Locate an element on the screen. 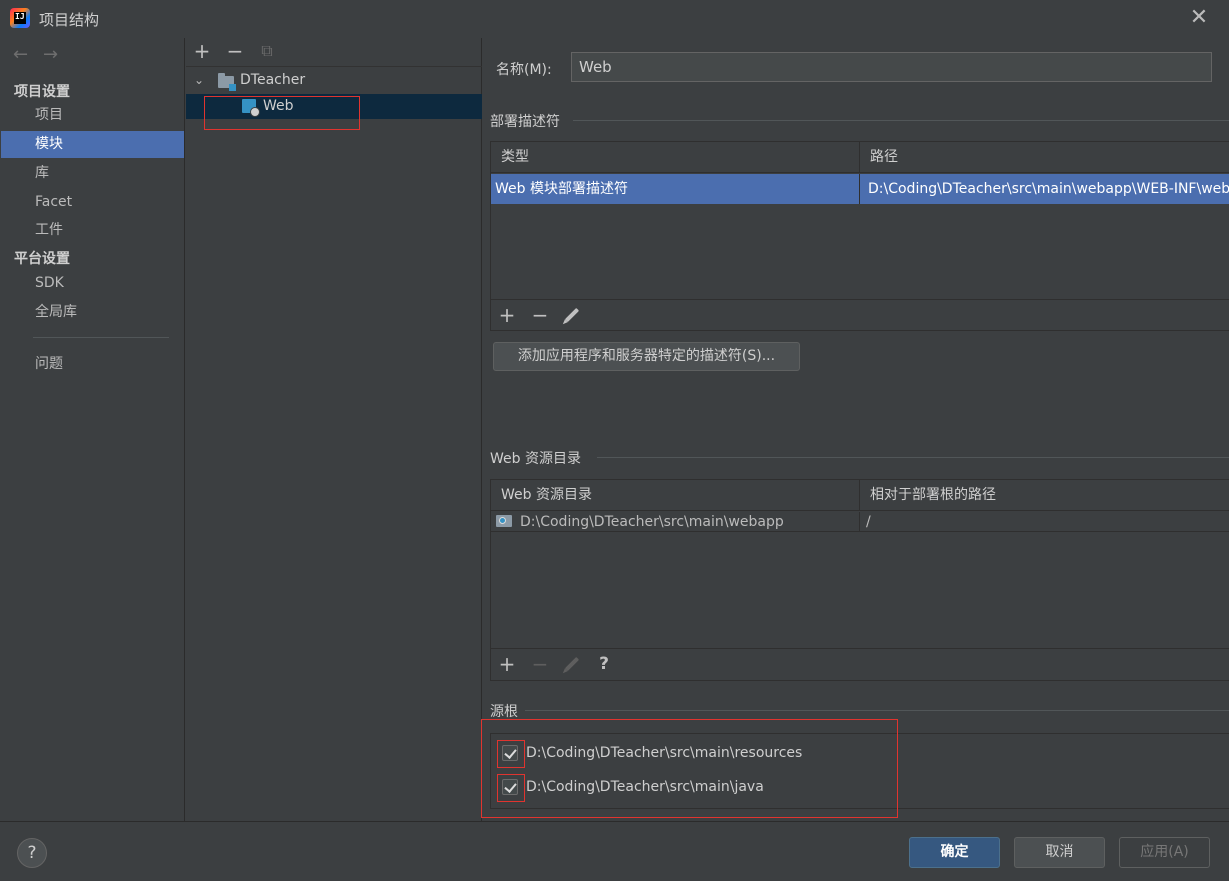 Image resolution: width=1229 pixels, height=881 pixels. intellij-app-icon: IJ is located at coordinates (20, 18).